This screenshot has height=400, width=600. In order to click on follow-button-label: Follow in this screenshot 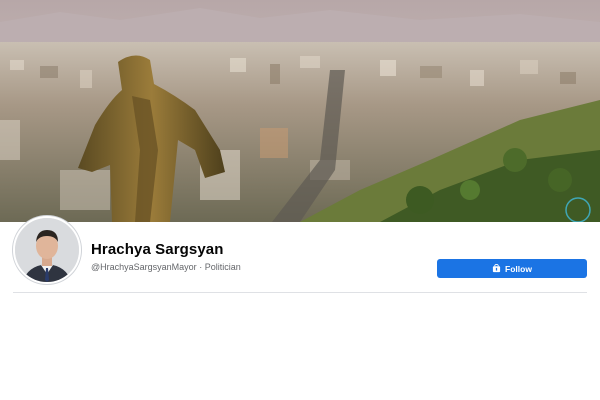, I will do `click(518, 268)`.